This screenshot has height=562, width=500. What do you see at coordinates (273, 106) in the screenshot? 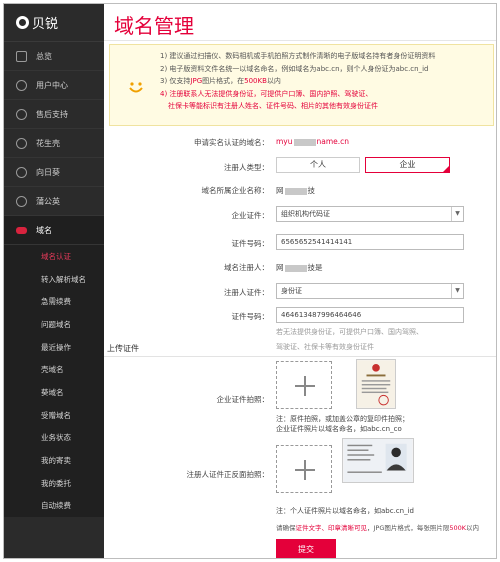
I see `notice-line-5: 社保卡等能标识有注册人姓名、证件号码、相片的其他有效身份证件` at bounding box center [273, 106].